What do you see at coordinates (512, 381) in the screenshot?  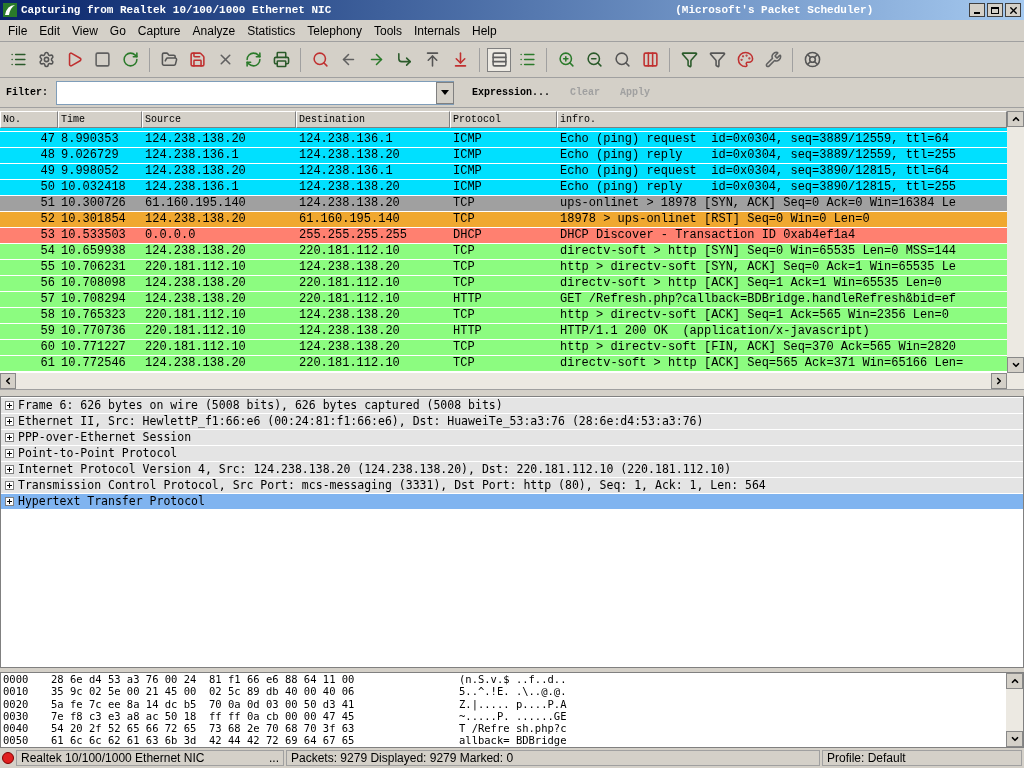 I see `horizontal-scrollbar` at bounding box center [512, 381].